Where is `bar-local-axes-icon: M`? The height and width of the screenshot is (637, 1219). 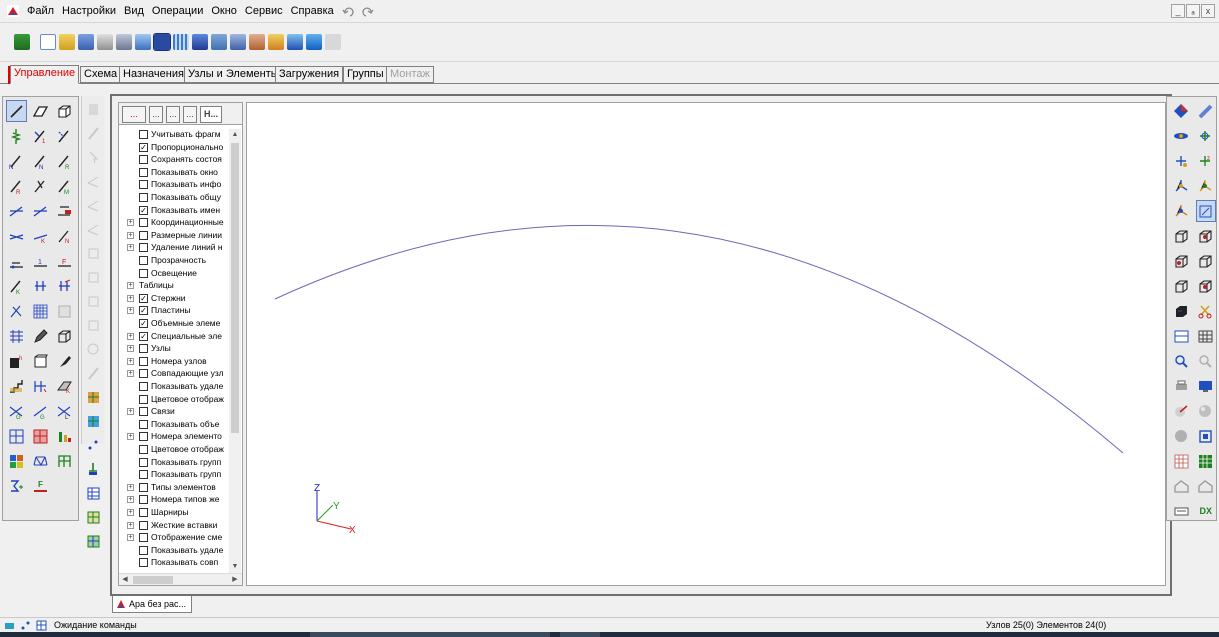 bar-local-axes-icon: M is located at coordinates (64, 186).